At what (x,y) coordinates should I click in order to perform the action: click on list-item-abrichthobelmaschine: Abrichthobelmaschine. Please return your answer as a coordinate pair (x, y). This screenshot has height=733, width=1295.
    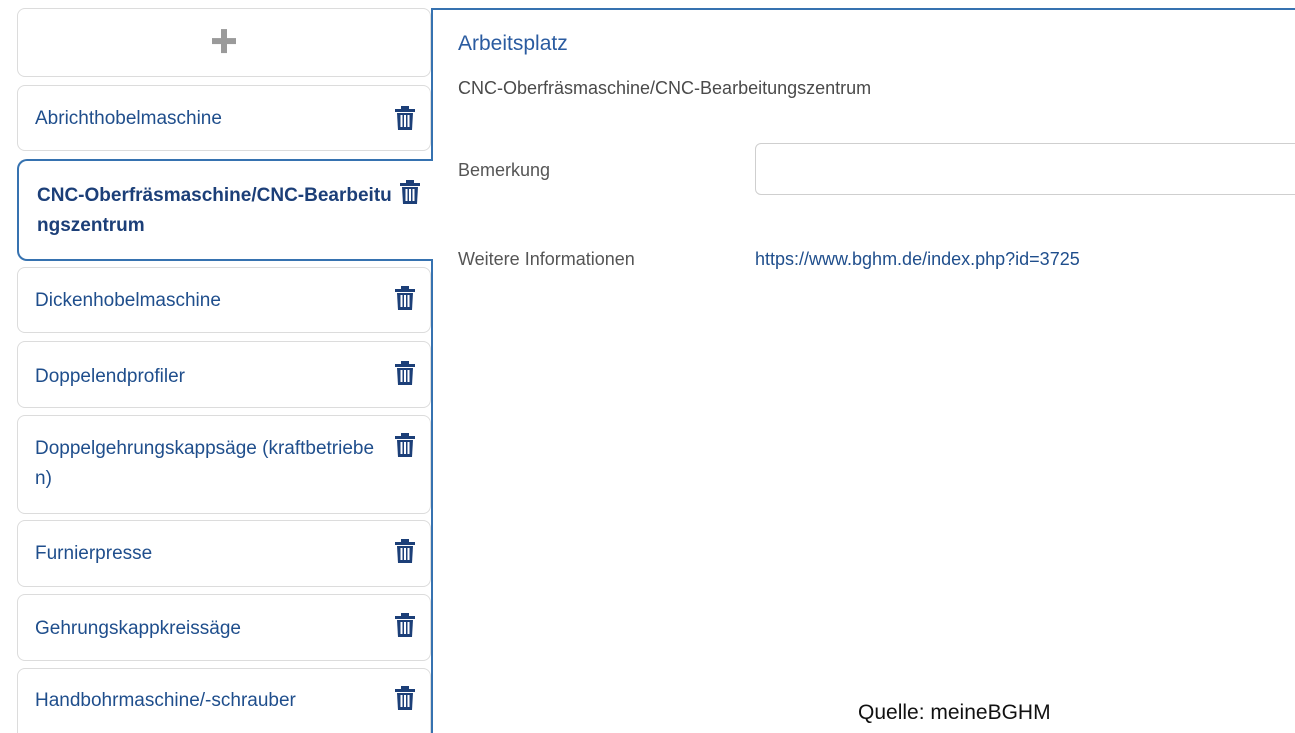
    Looking at the image, I should click on (224, 118).